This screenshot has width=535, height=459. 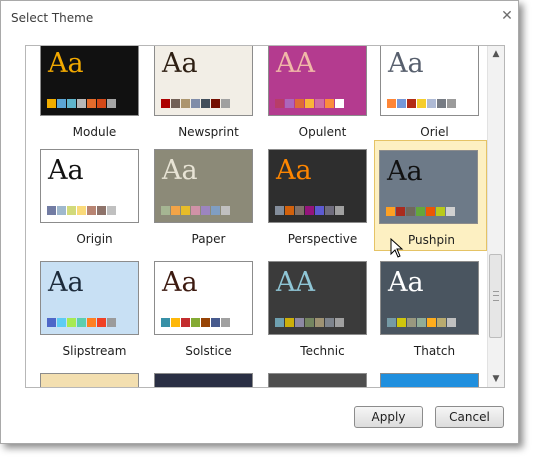 I want to click on grip-icon, so click(x=496, y=296).